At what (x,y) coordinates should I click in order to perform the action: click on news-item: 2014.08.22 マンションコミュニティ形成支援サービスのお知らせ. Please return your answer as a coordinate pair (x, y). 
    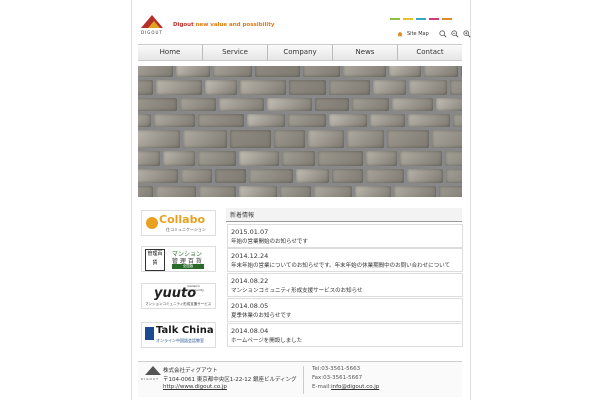
    Looking at the image, I should click on (345, 285).